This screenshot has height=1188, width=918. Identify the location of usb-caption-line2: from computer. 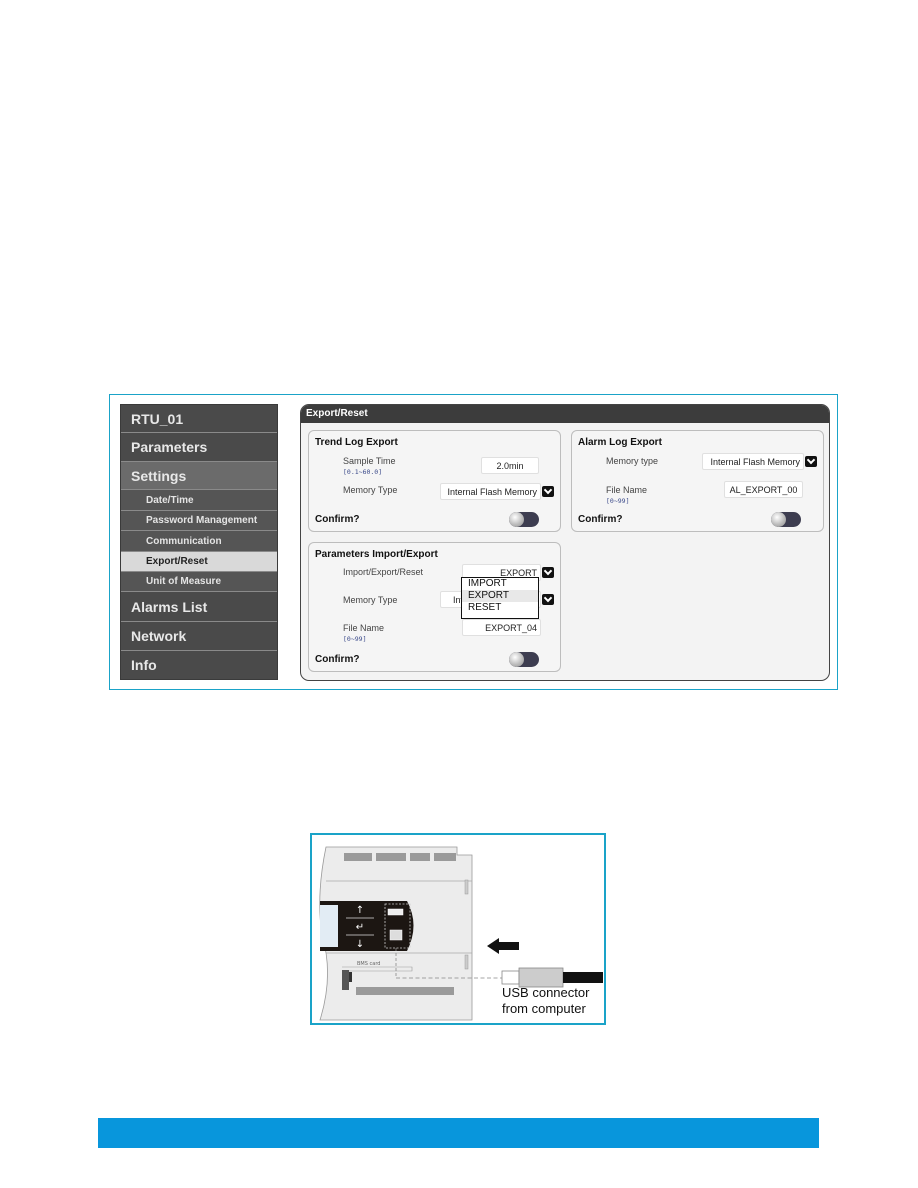
(544, 1008).